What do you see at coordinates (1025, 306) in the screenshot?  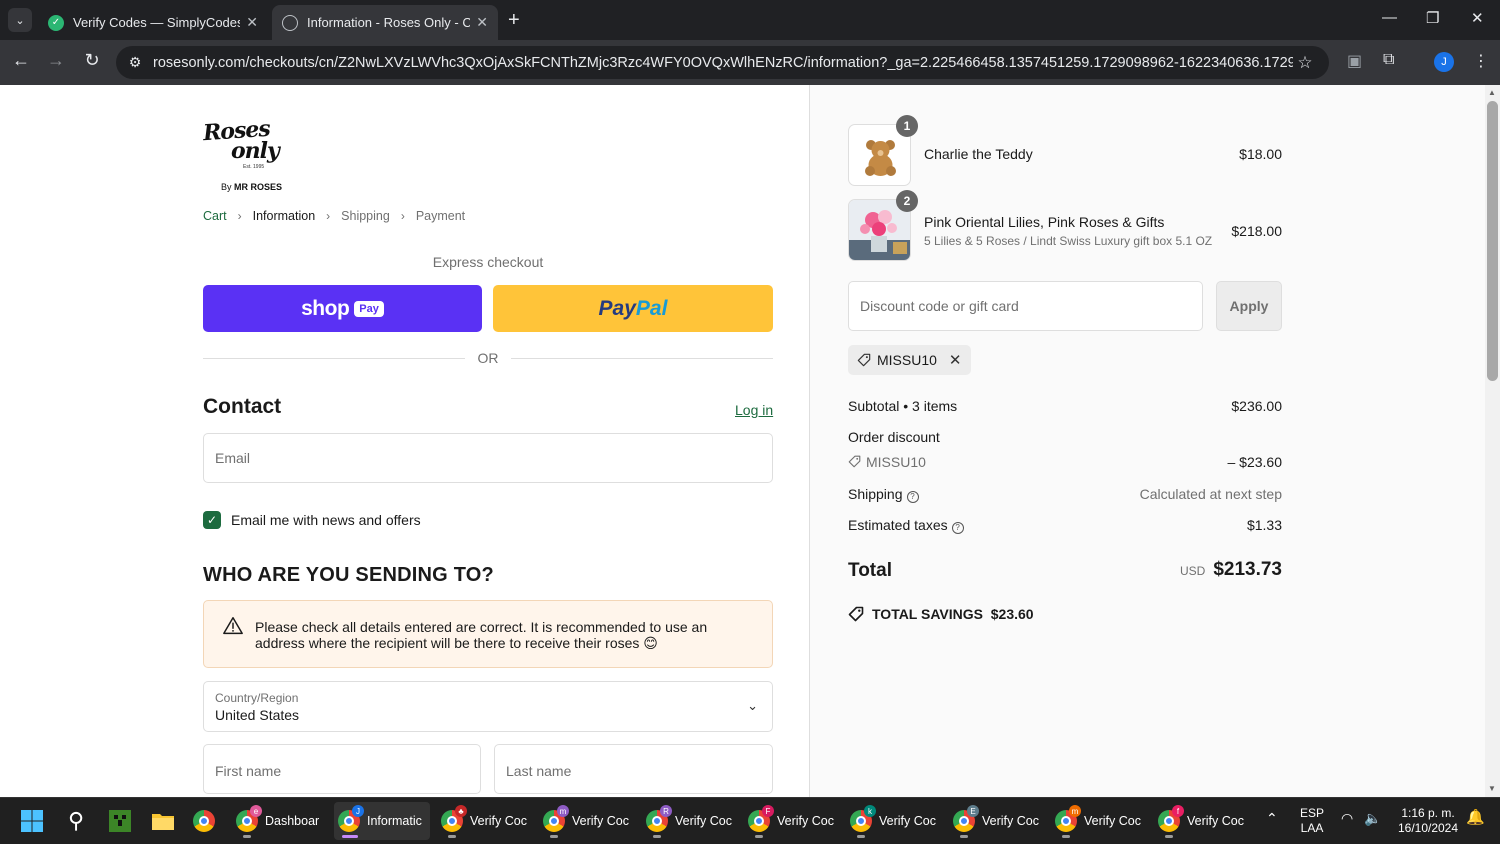 I see `discount-code-input: Discount code or gift card` at bounding box center [1025, 306].